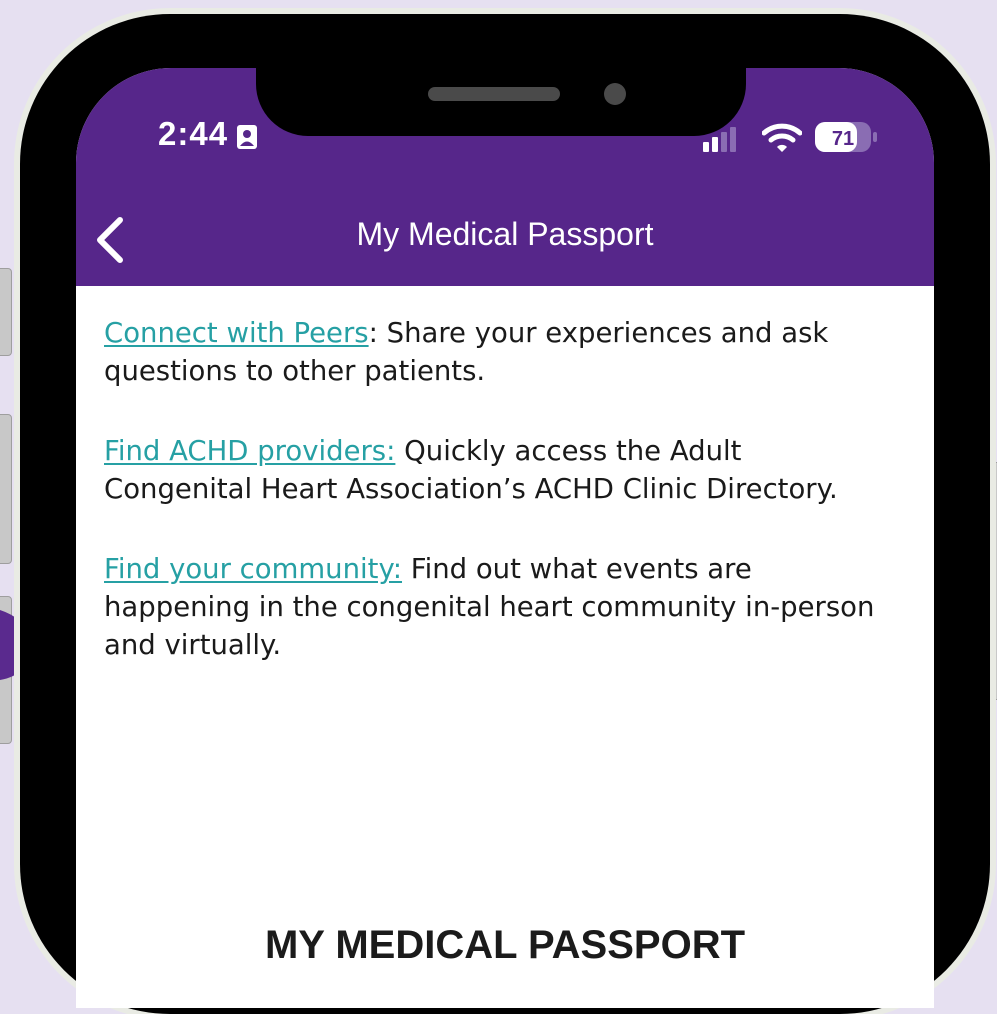 This screenshot has height=1014, width=997. I want to click on passport-heading: MY MEDICAL PASSPORT, so click(505, 945).